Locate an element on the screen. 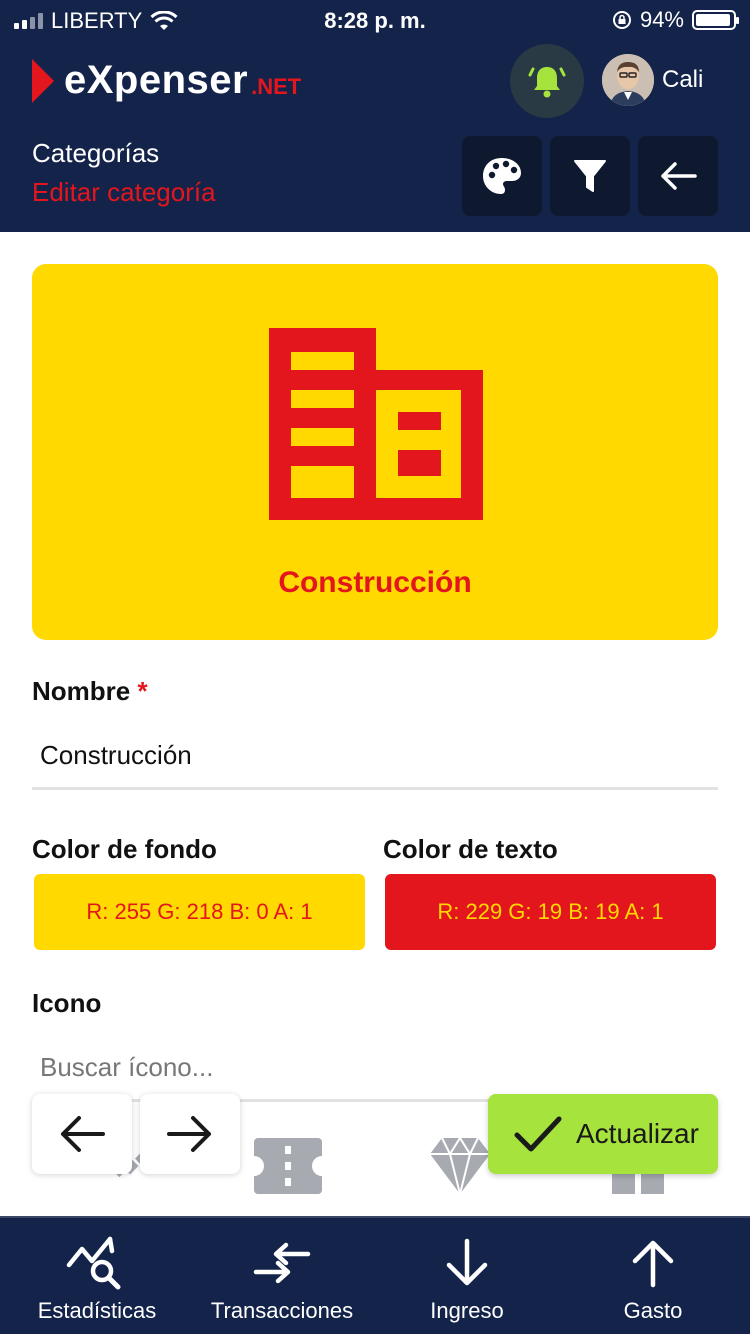 Image resolution: width=750 pixels, height=1334 pixels. icon-option-ticket is located at coordinates (288, 1166).